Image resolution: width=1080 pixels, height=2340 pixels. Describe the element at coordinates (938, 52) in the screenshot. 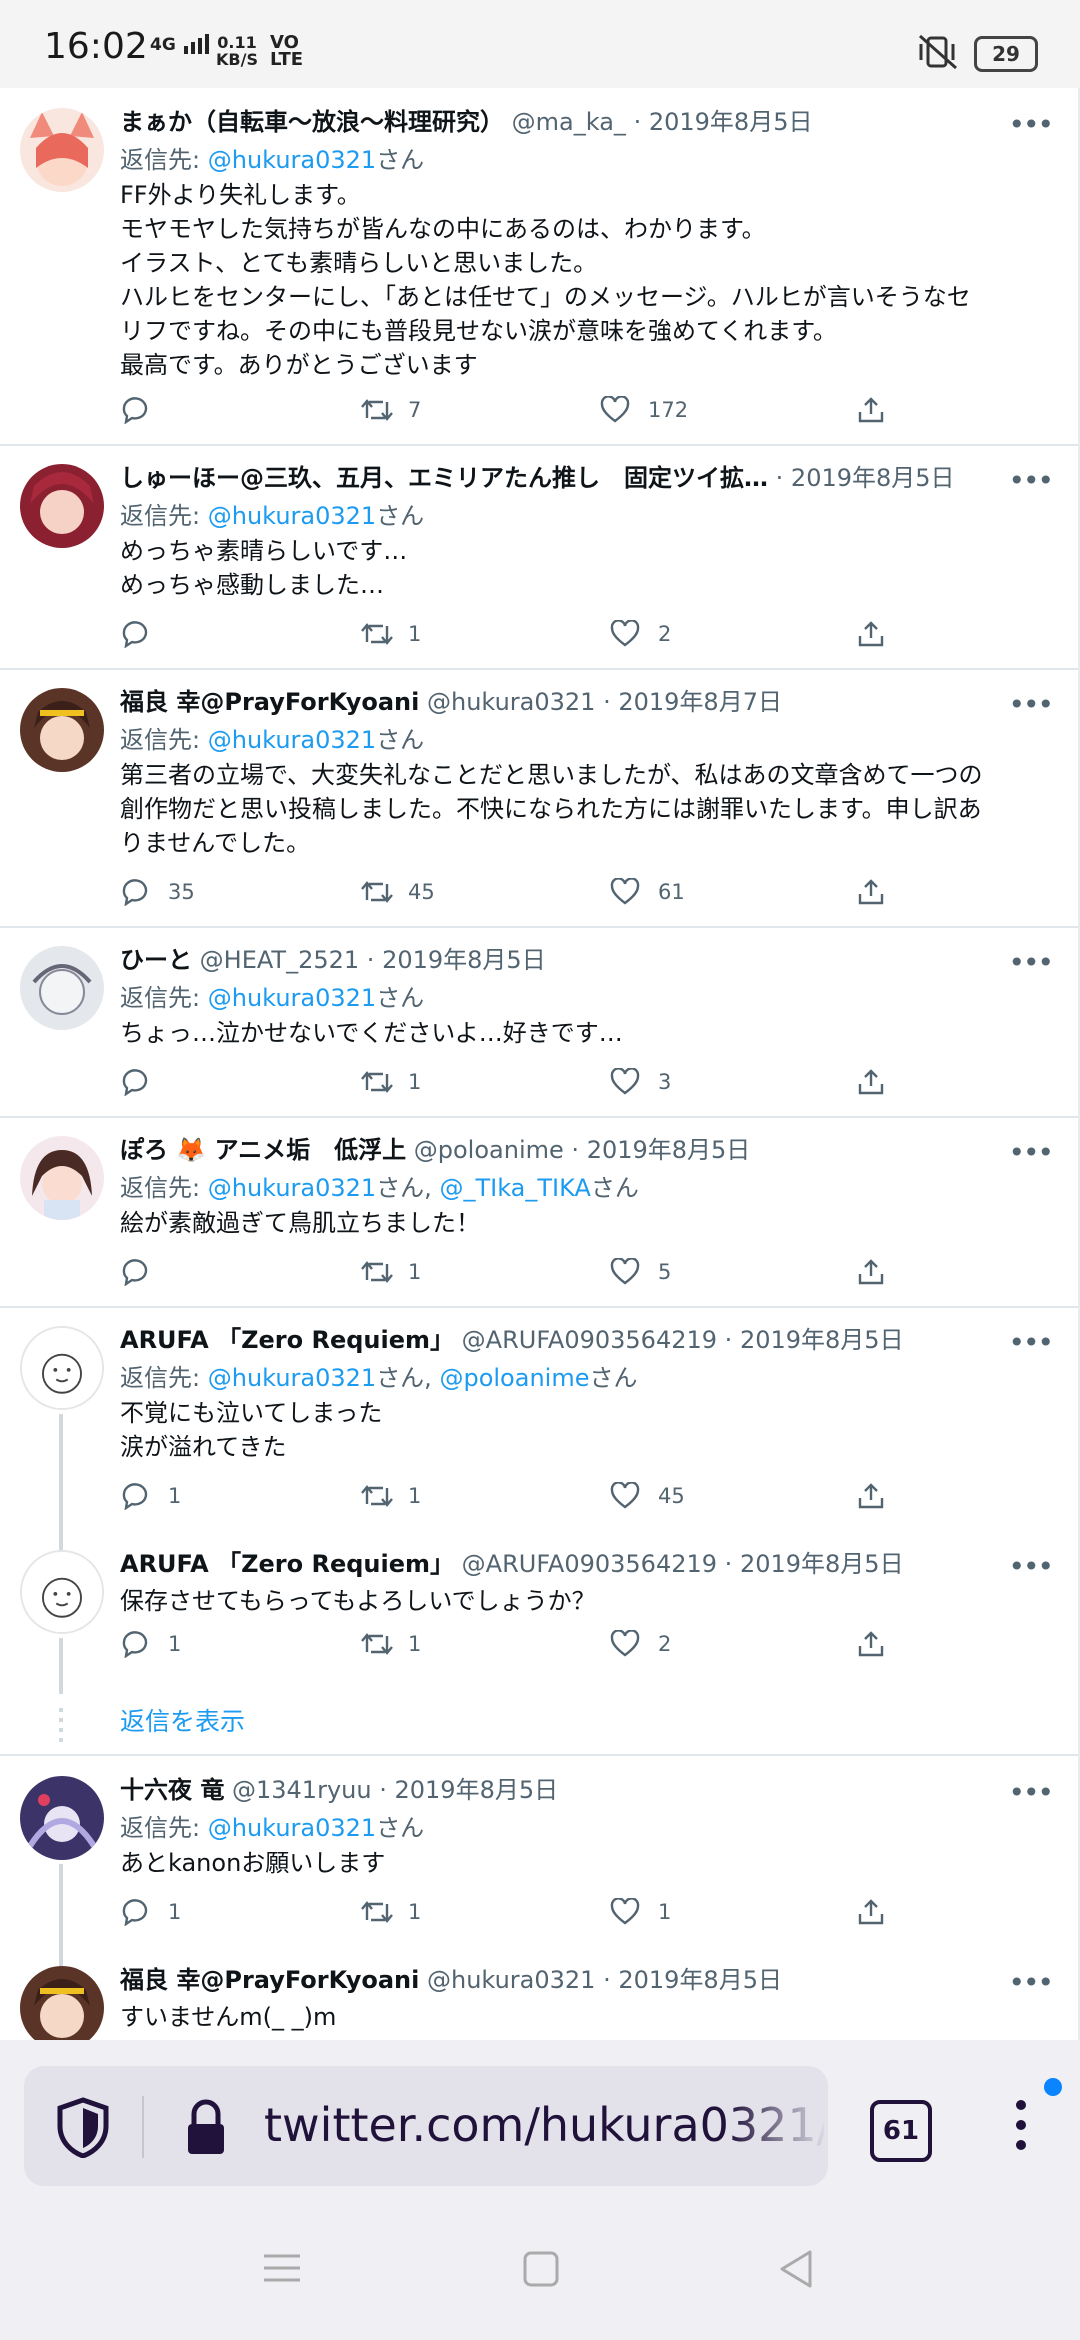

I see `vibrate-mute-icon` at that location.